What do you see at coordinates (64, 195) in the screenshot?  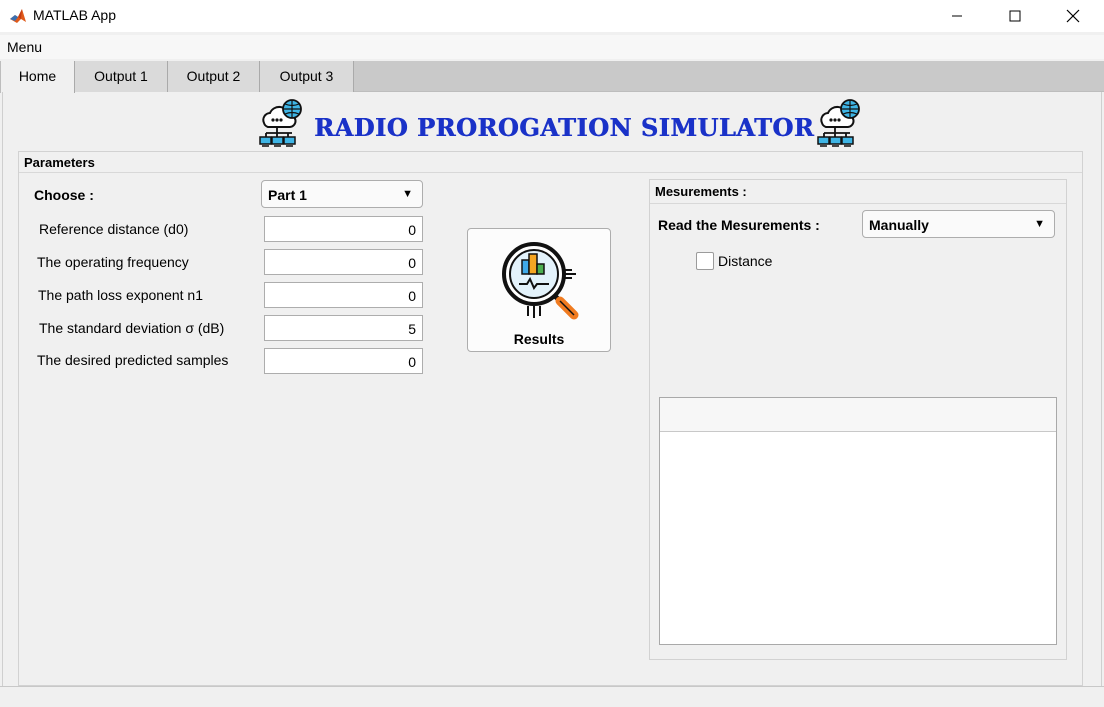 I see `choose-label: Choose :` at bounding box center [64, 195].